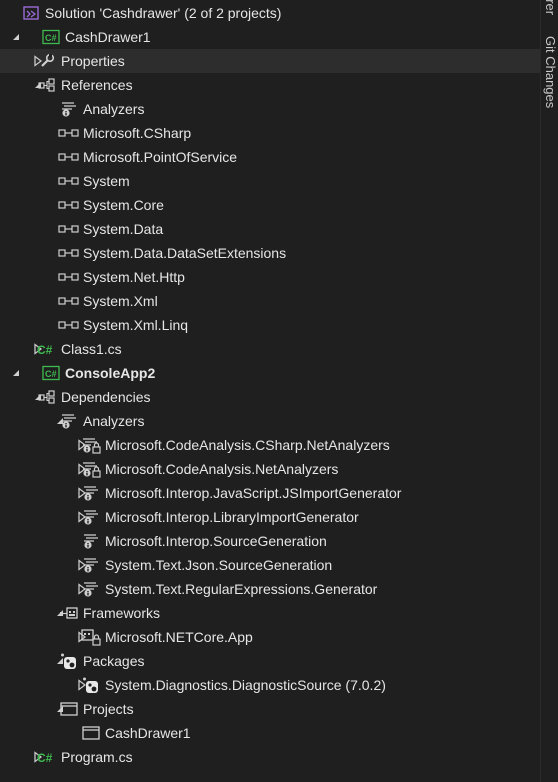  What do you see at coordinates (31, 13) in the screenshot?
I see `solution-icon` at bounding box center [31, 13].